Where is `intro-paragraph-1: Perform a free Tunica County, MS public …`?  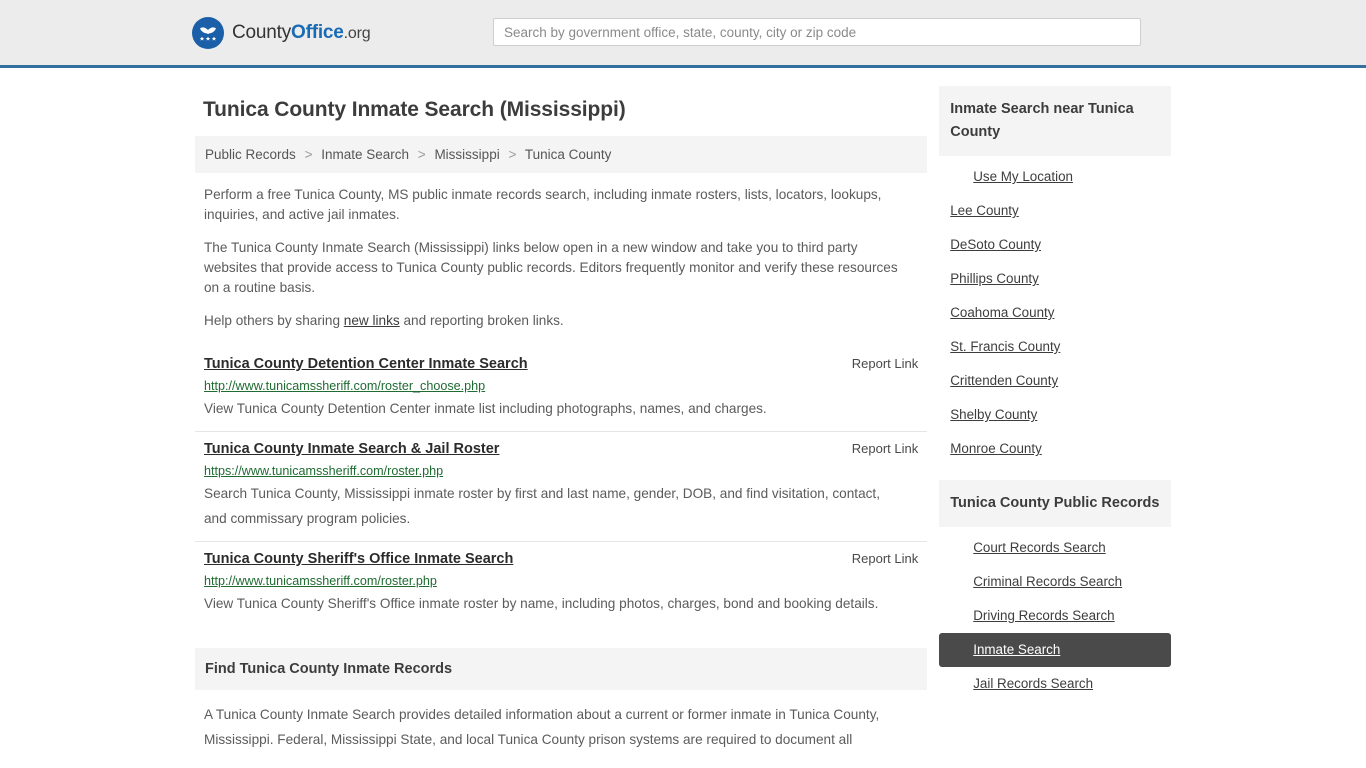
intro-paragraph-1: Perform a free Tunica County, MS public … is located at coordinates (543, 204).